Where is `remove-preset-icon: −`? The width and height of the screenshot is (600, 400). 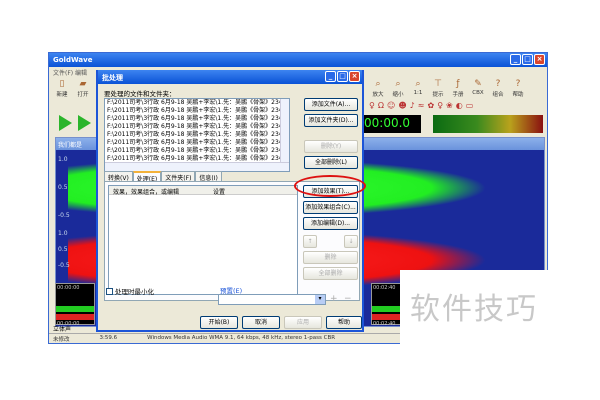 remove-preset-icon: − is located at coordinates (348, 299).